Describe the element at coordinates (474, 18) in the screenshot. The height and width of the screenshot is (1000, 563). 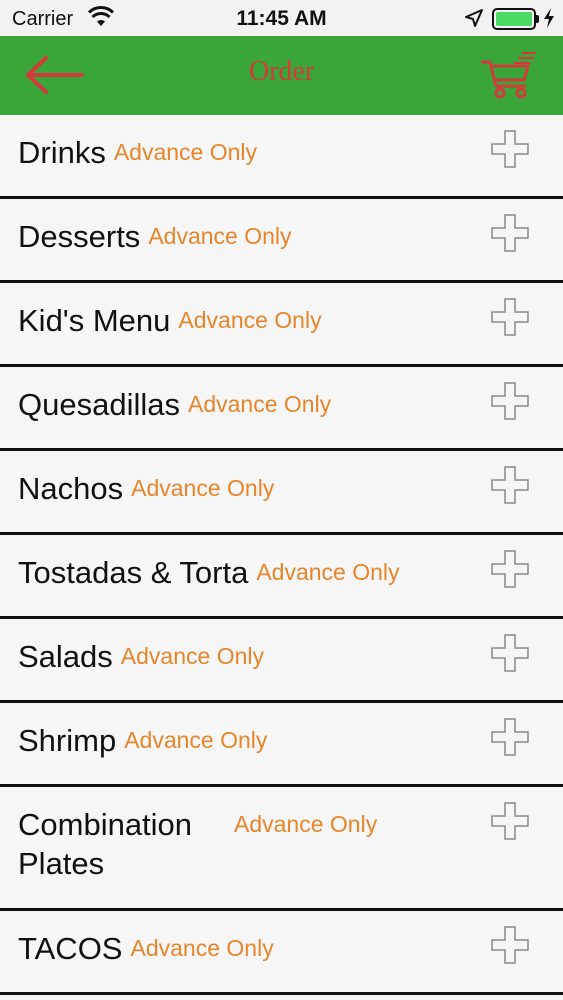
I see `location-arrow-icon` at that location.